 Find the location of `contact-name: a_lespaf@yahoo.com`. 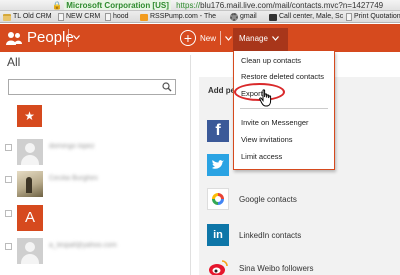

contact-name: a_lespaf@yahoo.com is located at coordinates (83, 245).